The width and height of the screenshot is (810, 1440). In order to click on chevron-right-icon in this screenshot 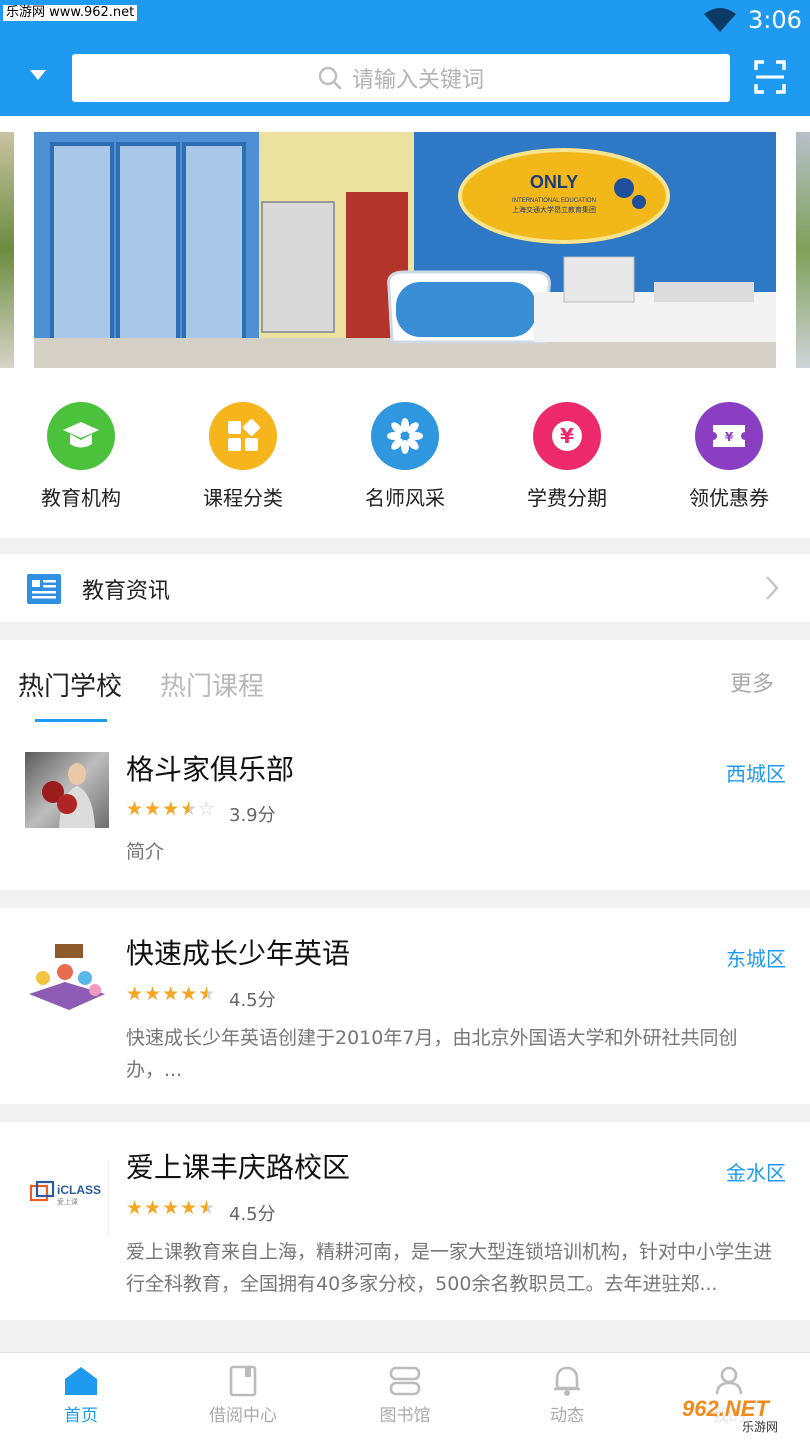, I will do `click(772, 588)`.